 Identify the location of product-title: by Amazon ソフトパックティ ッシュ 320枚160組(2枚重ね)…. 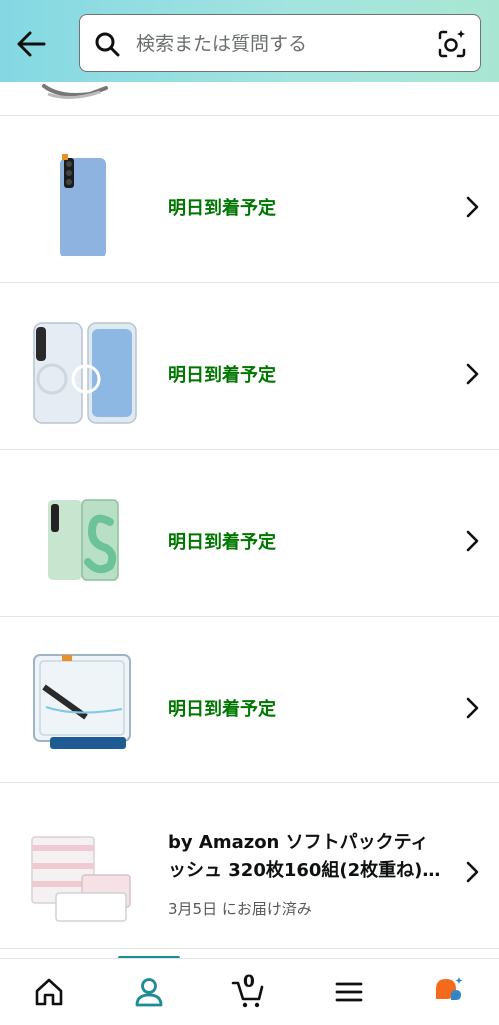
(309, 857).